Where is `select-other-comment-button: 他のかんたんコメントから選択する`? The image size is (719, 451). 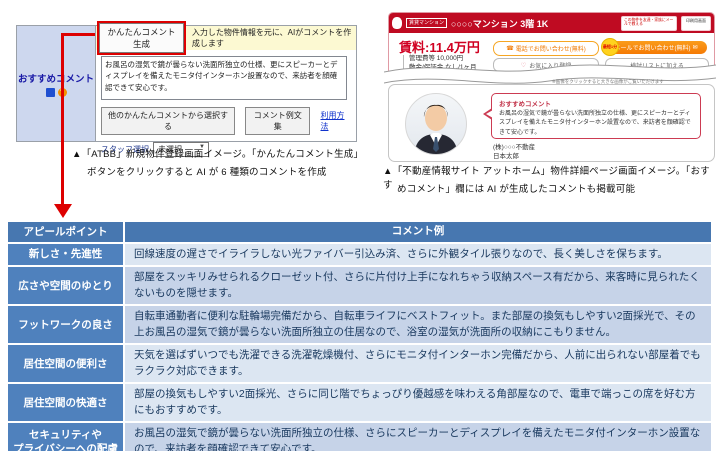
select-other-comment-button: 他のかんたんコメントから選択する is located at coordinates (168, 121).